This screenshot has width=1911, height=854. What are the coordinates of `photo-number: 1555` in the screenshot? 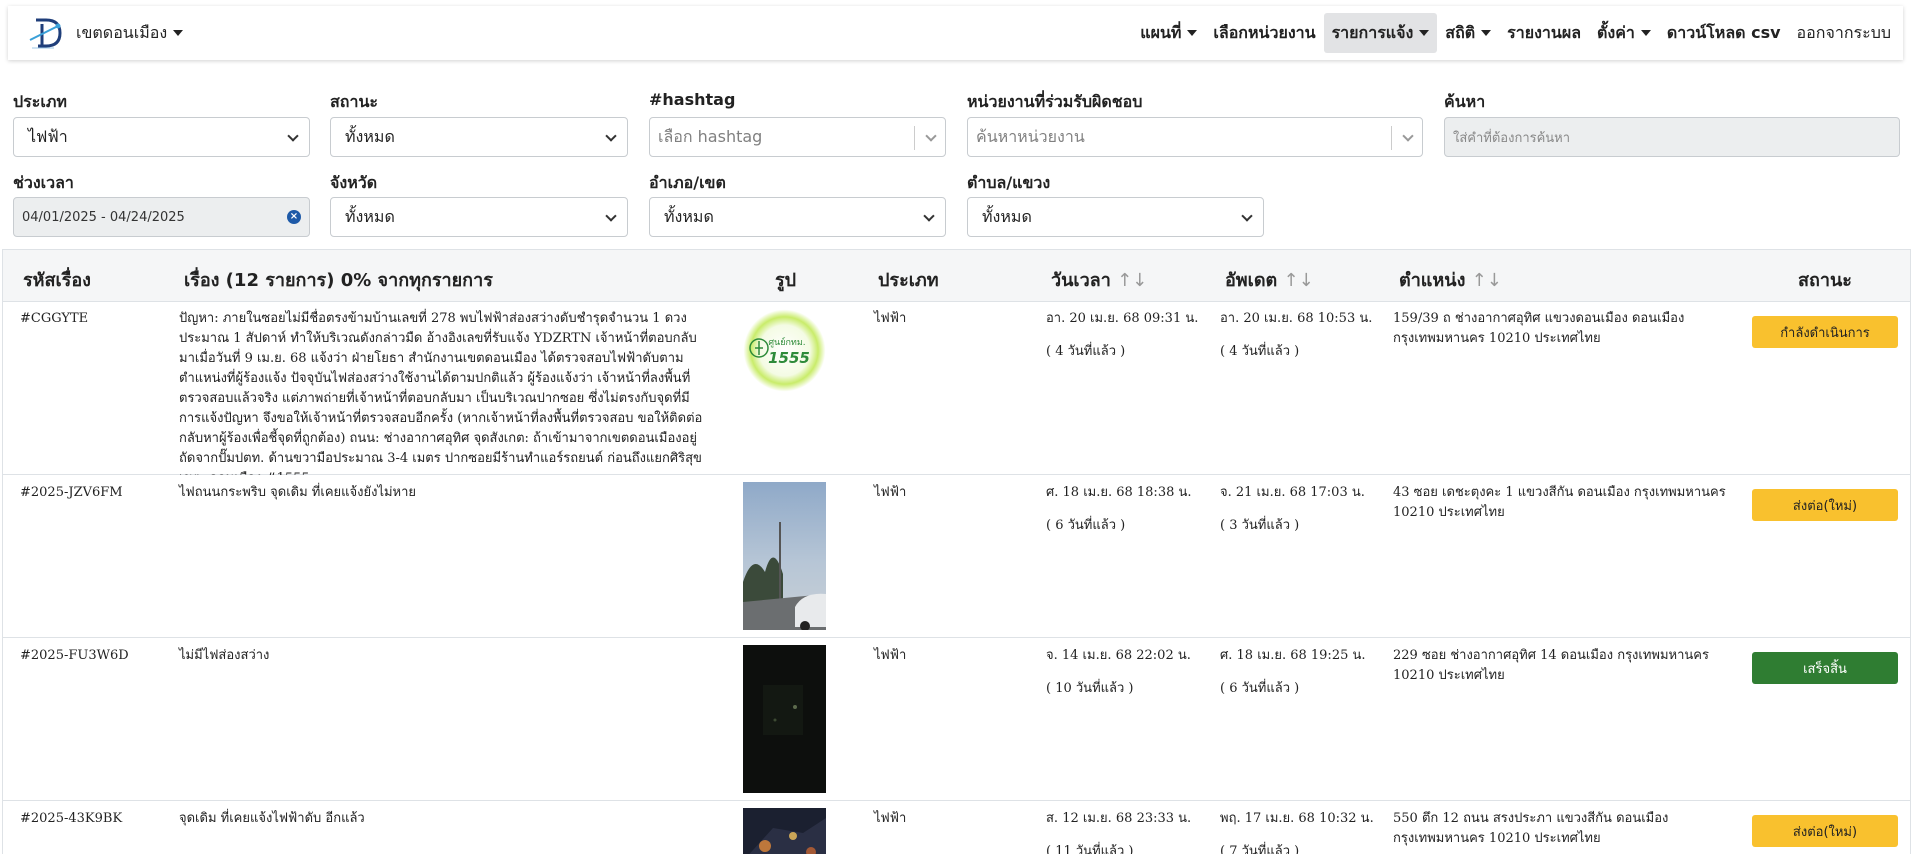 It's located at (789, 358).